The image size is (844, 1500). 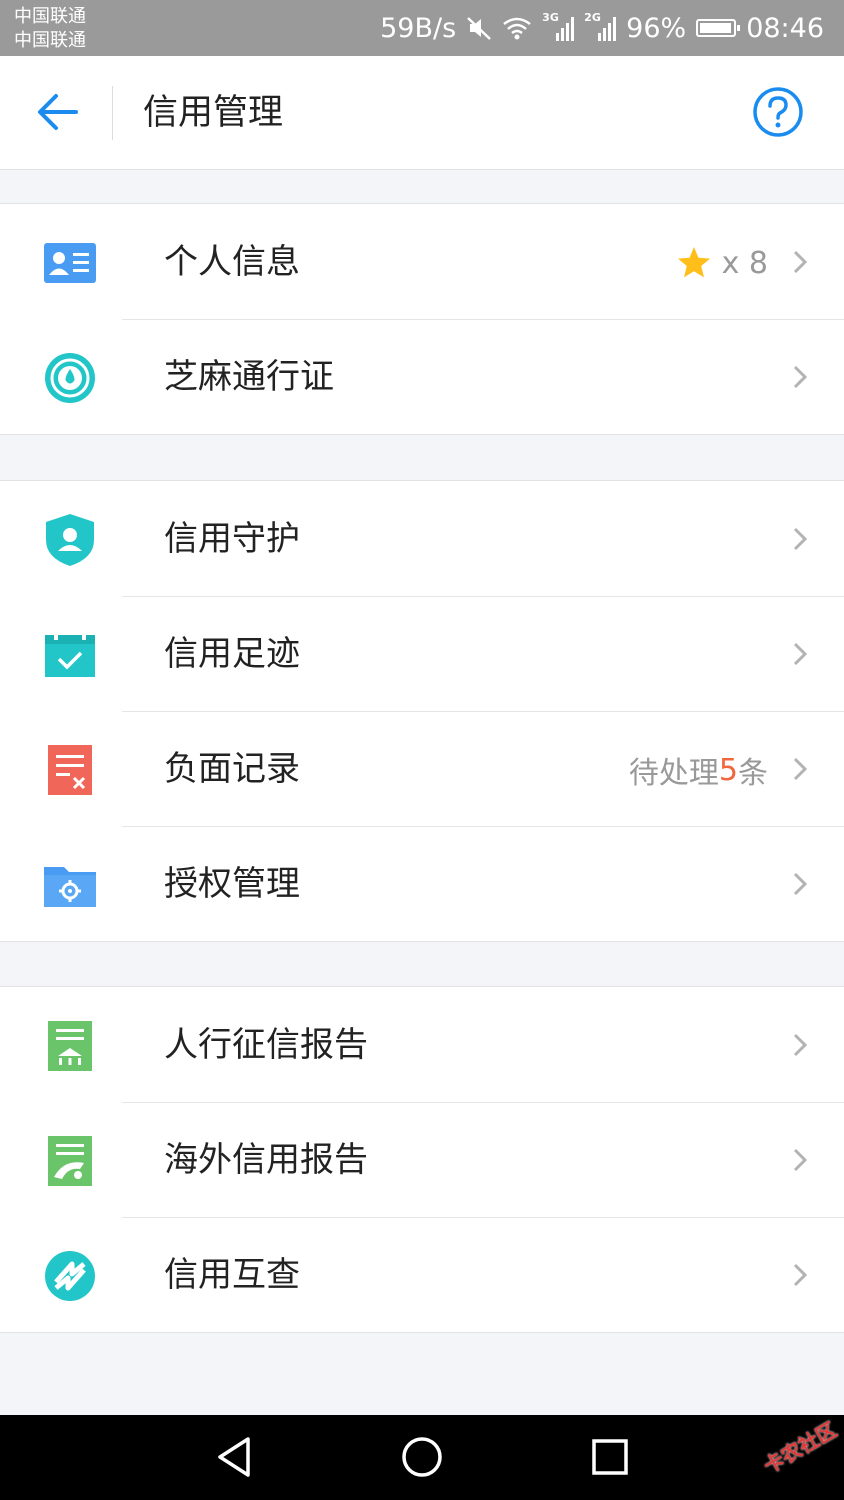 I want to click on bank-report-icon, so click(x=70, y=1046).